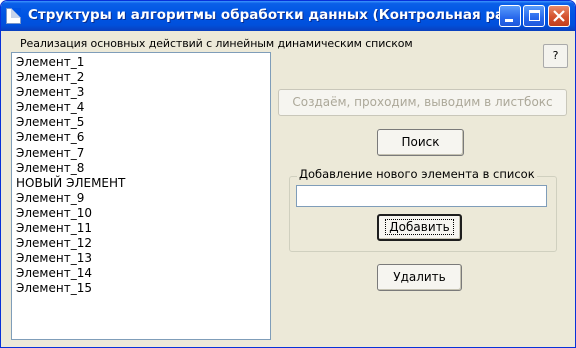 The width and height of the screenshot is (576, 348). Describe the element at coordinates (143, 107) in the screenshot. I see `list-item: Элемент_4` at that location.